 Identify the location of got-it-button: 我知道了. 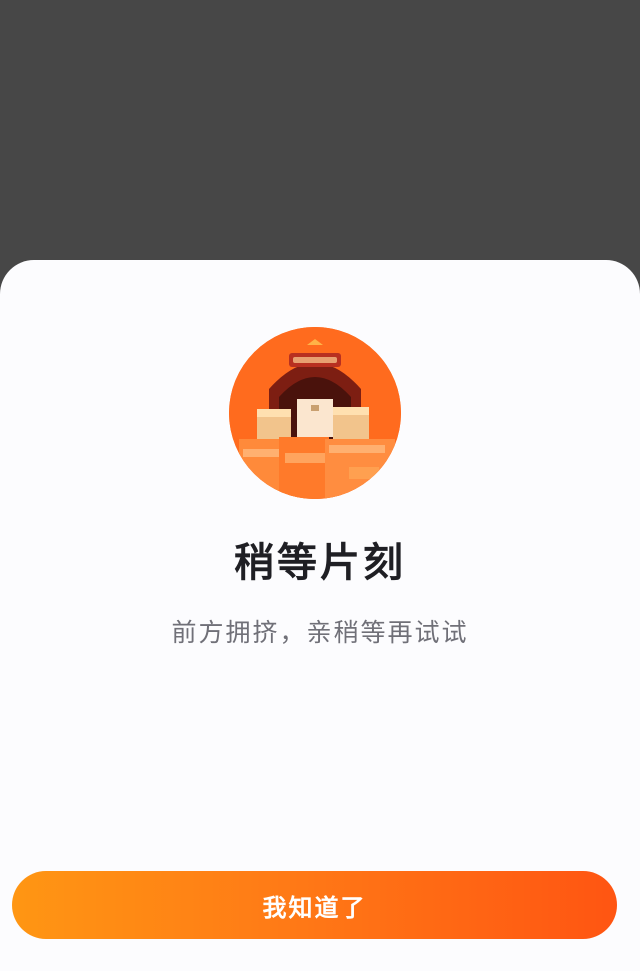
(314, 905).